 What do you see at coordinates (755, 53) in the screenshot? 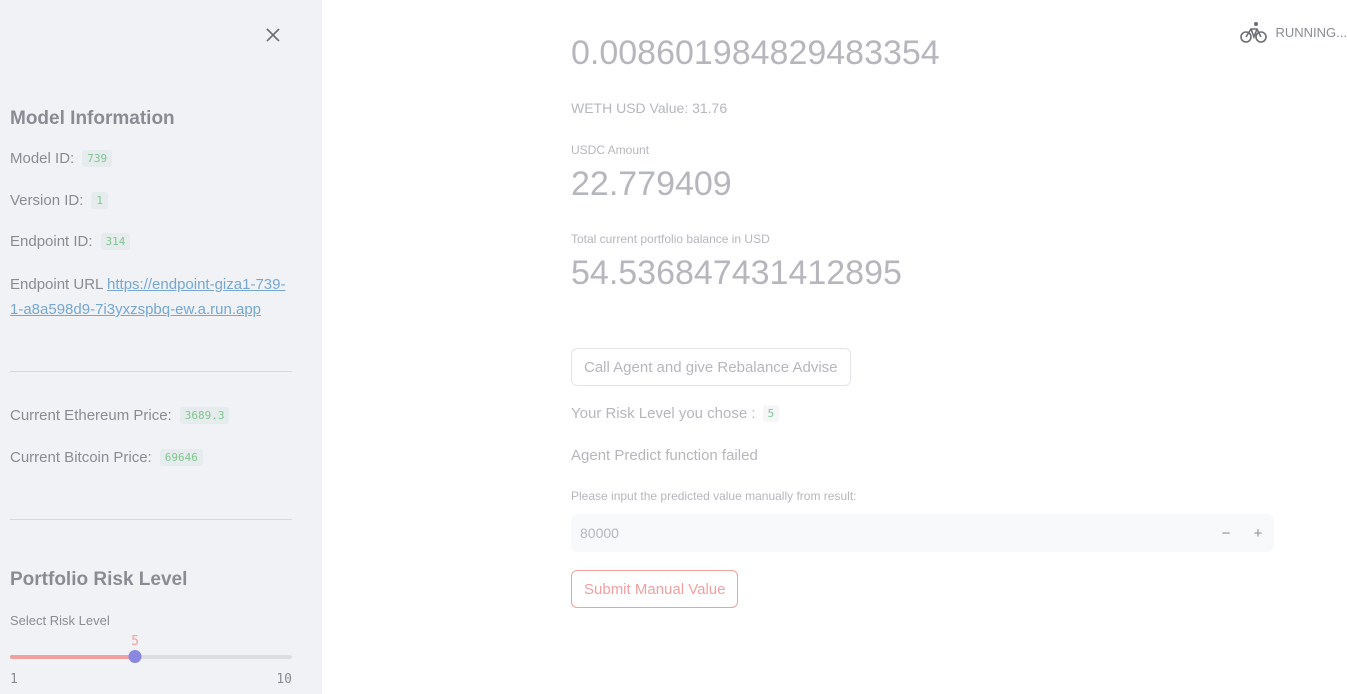
I see `weth-amount-value: 0.008601984829483354` at bounding box center [755, 53].